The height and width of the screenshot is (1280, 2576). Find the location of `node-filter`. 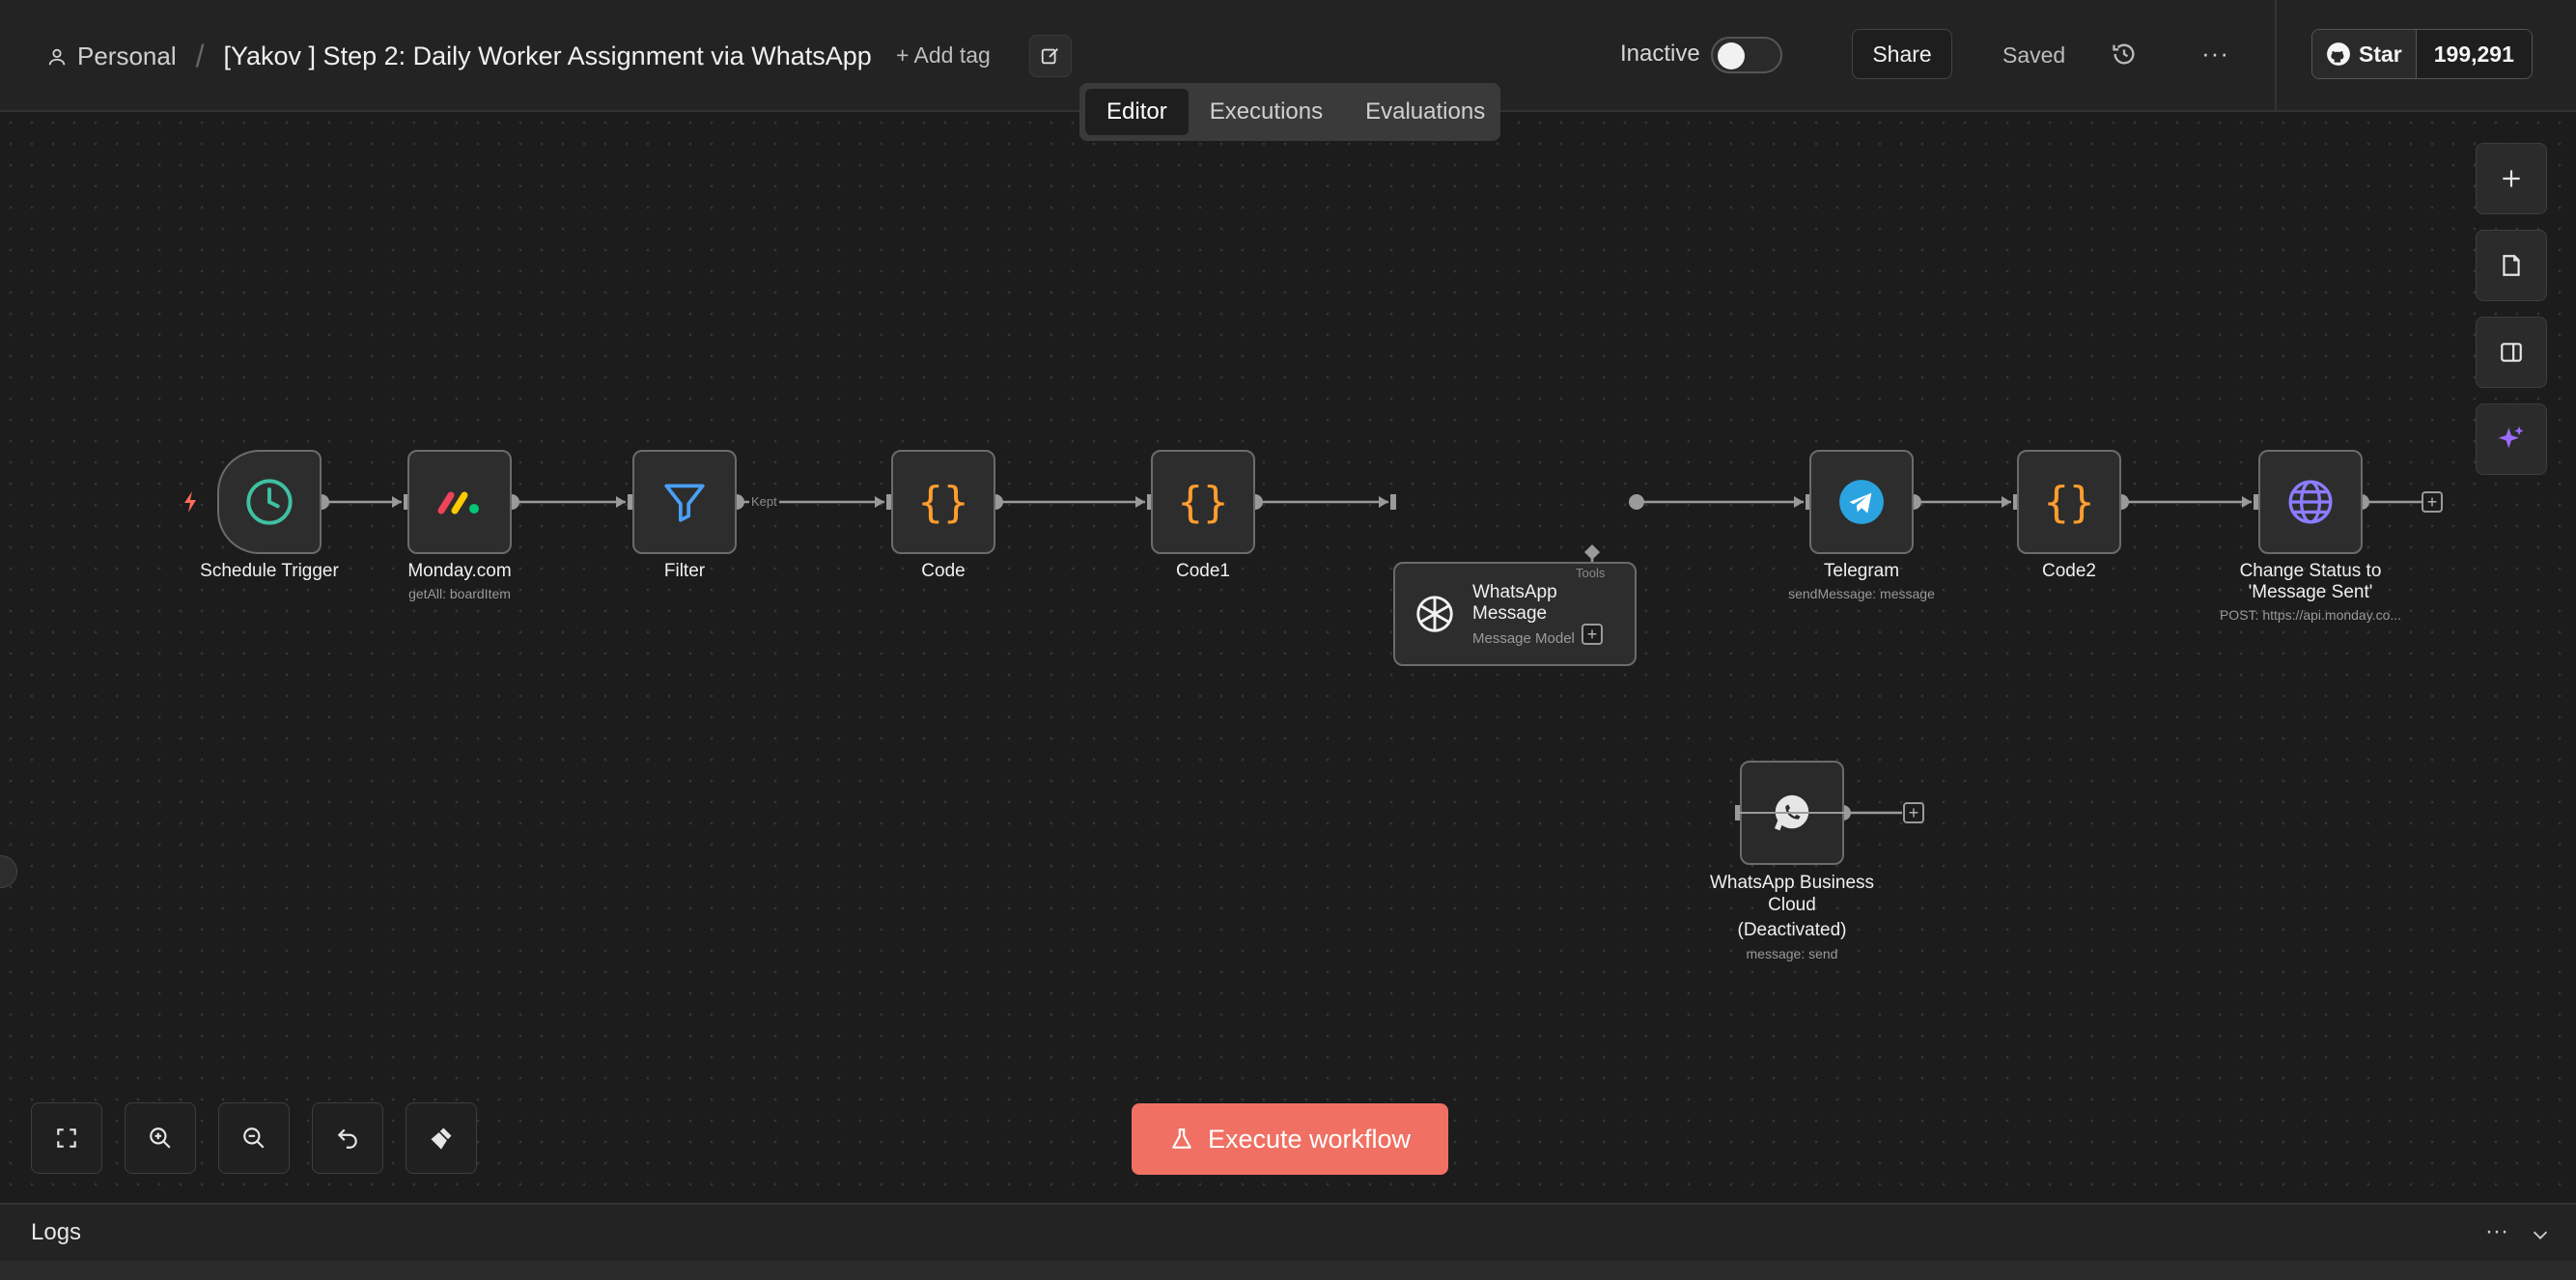

node-filter is located at coordinates (685, 502).